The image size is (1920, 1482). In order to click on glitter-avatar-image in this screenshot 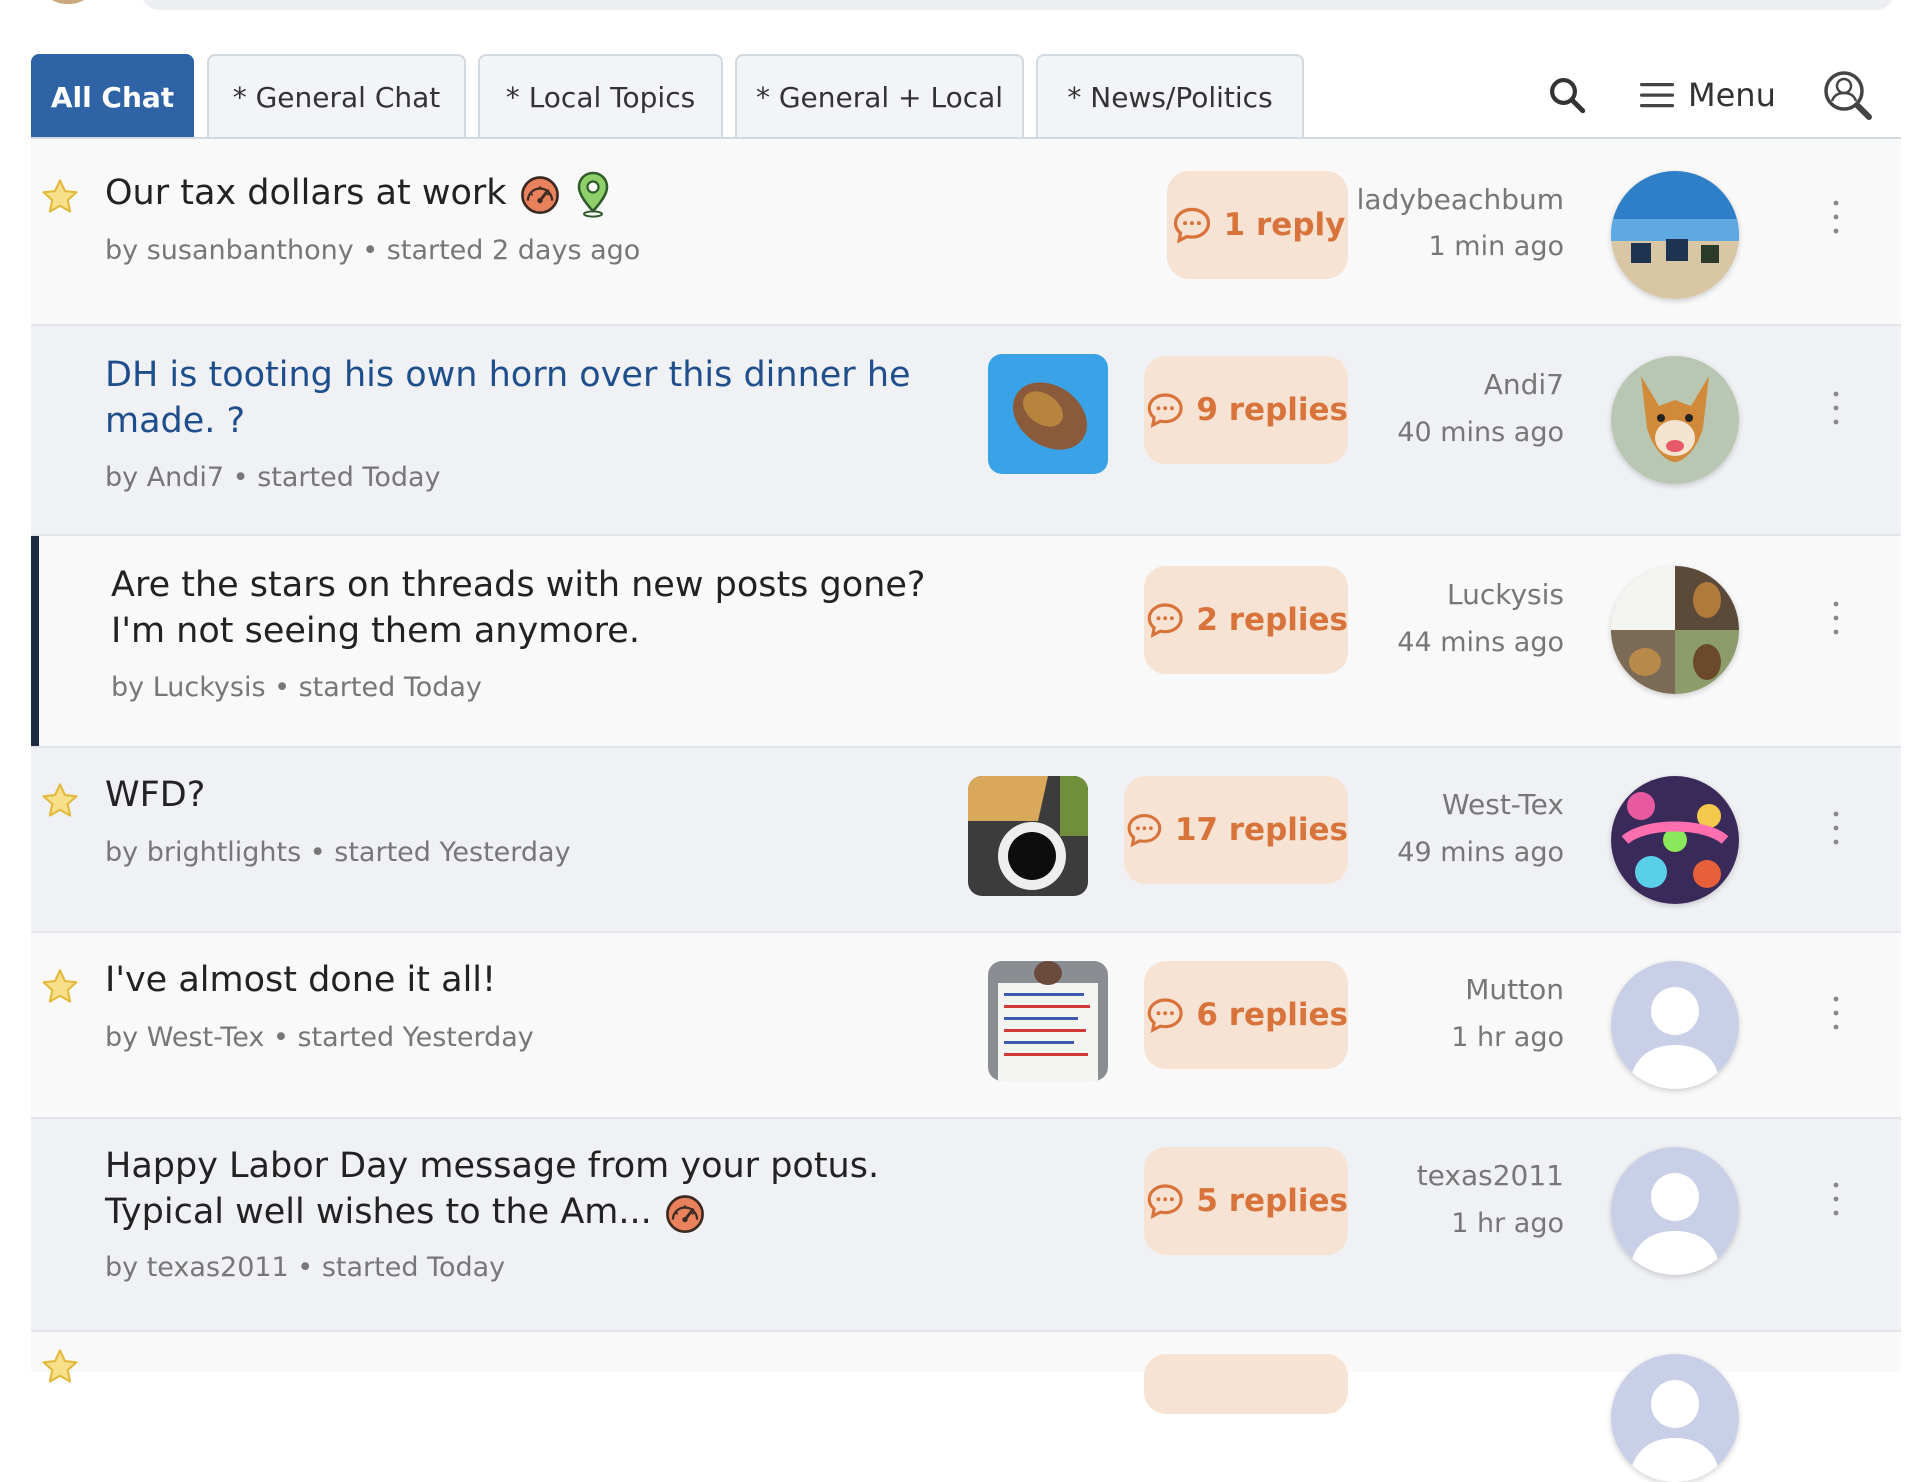, I will do `click(1675, 840)`.